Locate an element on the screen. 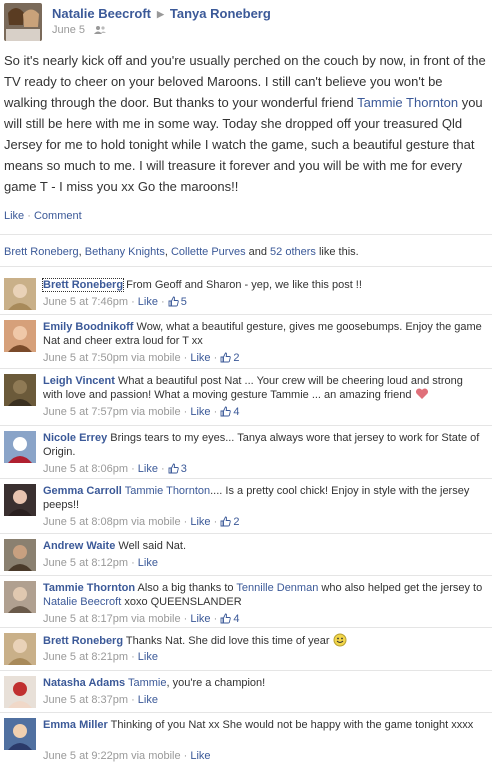  comment-author: Emily Boodnikoff is located at coordinates (88, 327).